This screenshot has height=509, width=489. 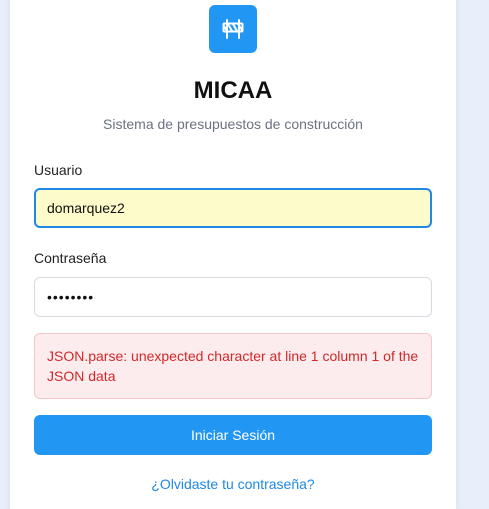 I want to click on logo, so click(x=233, y=29).